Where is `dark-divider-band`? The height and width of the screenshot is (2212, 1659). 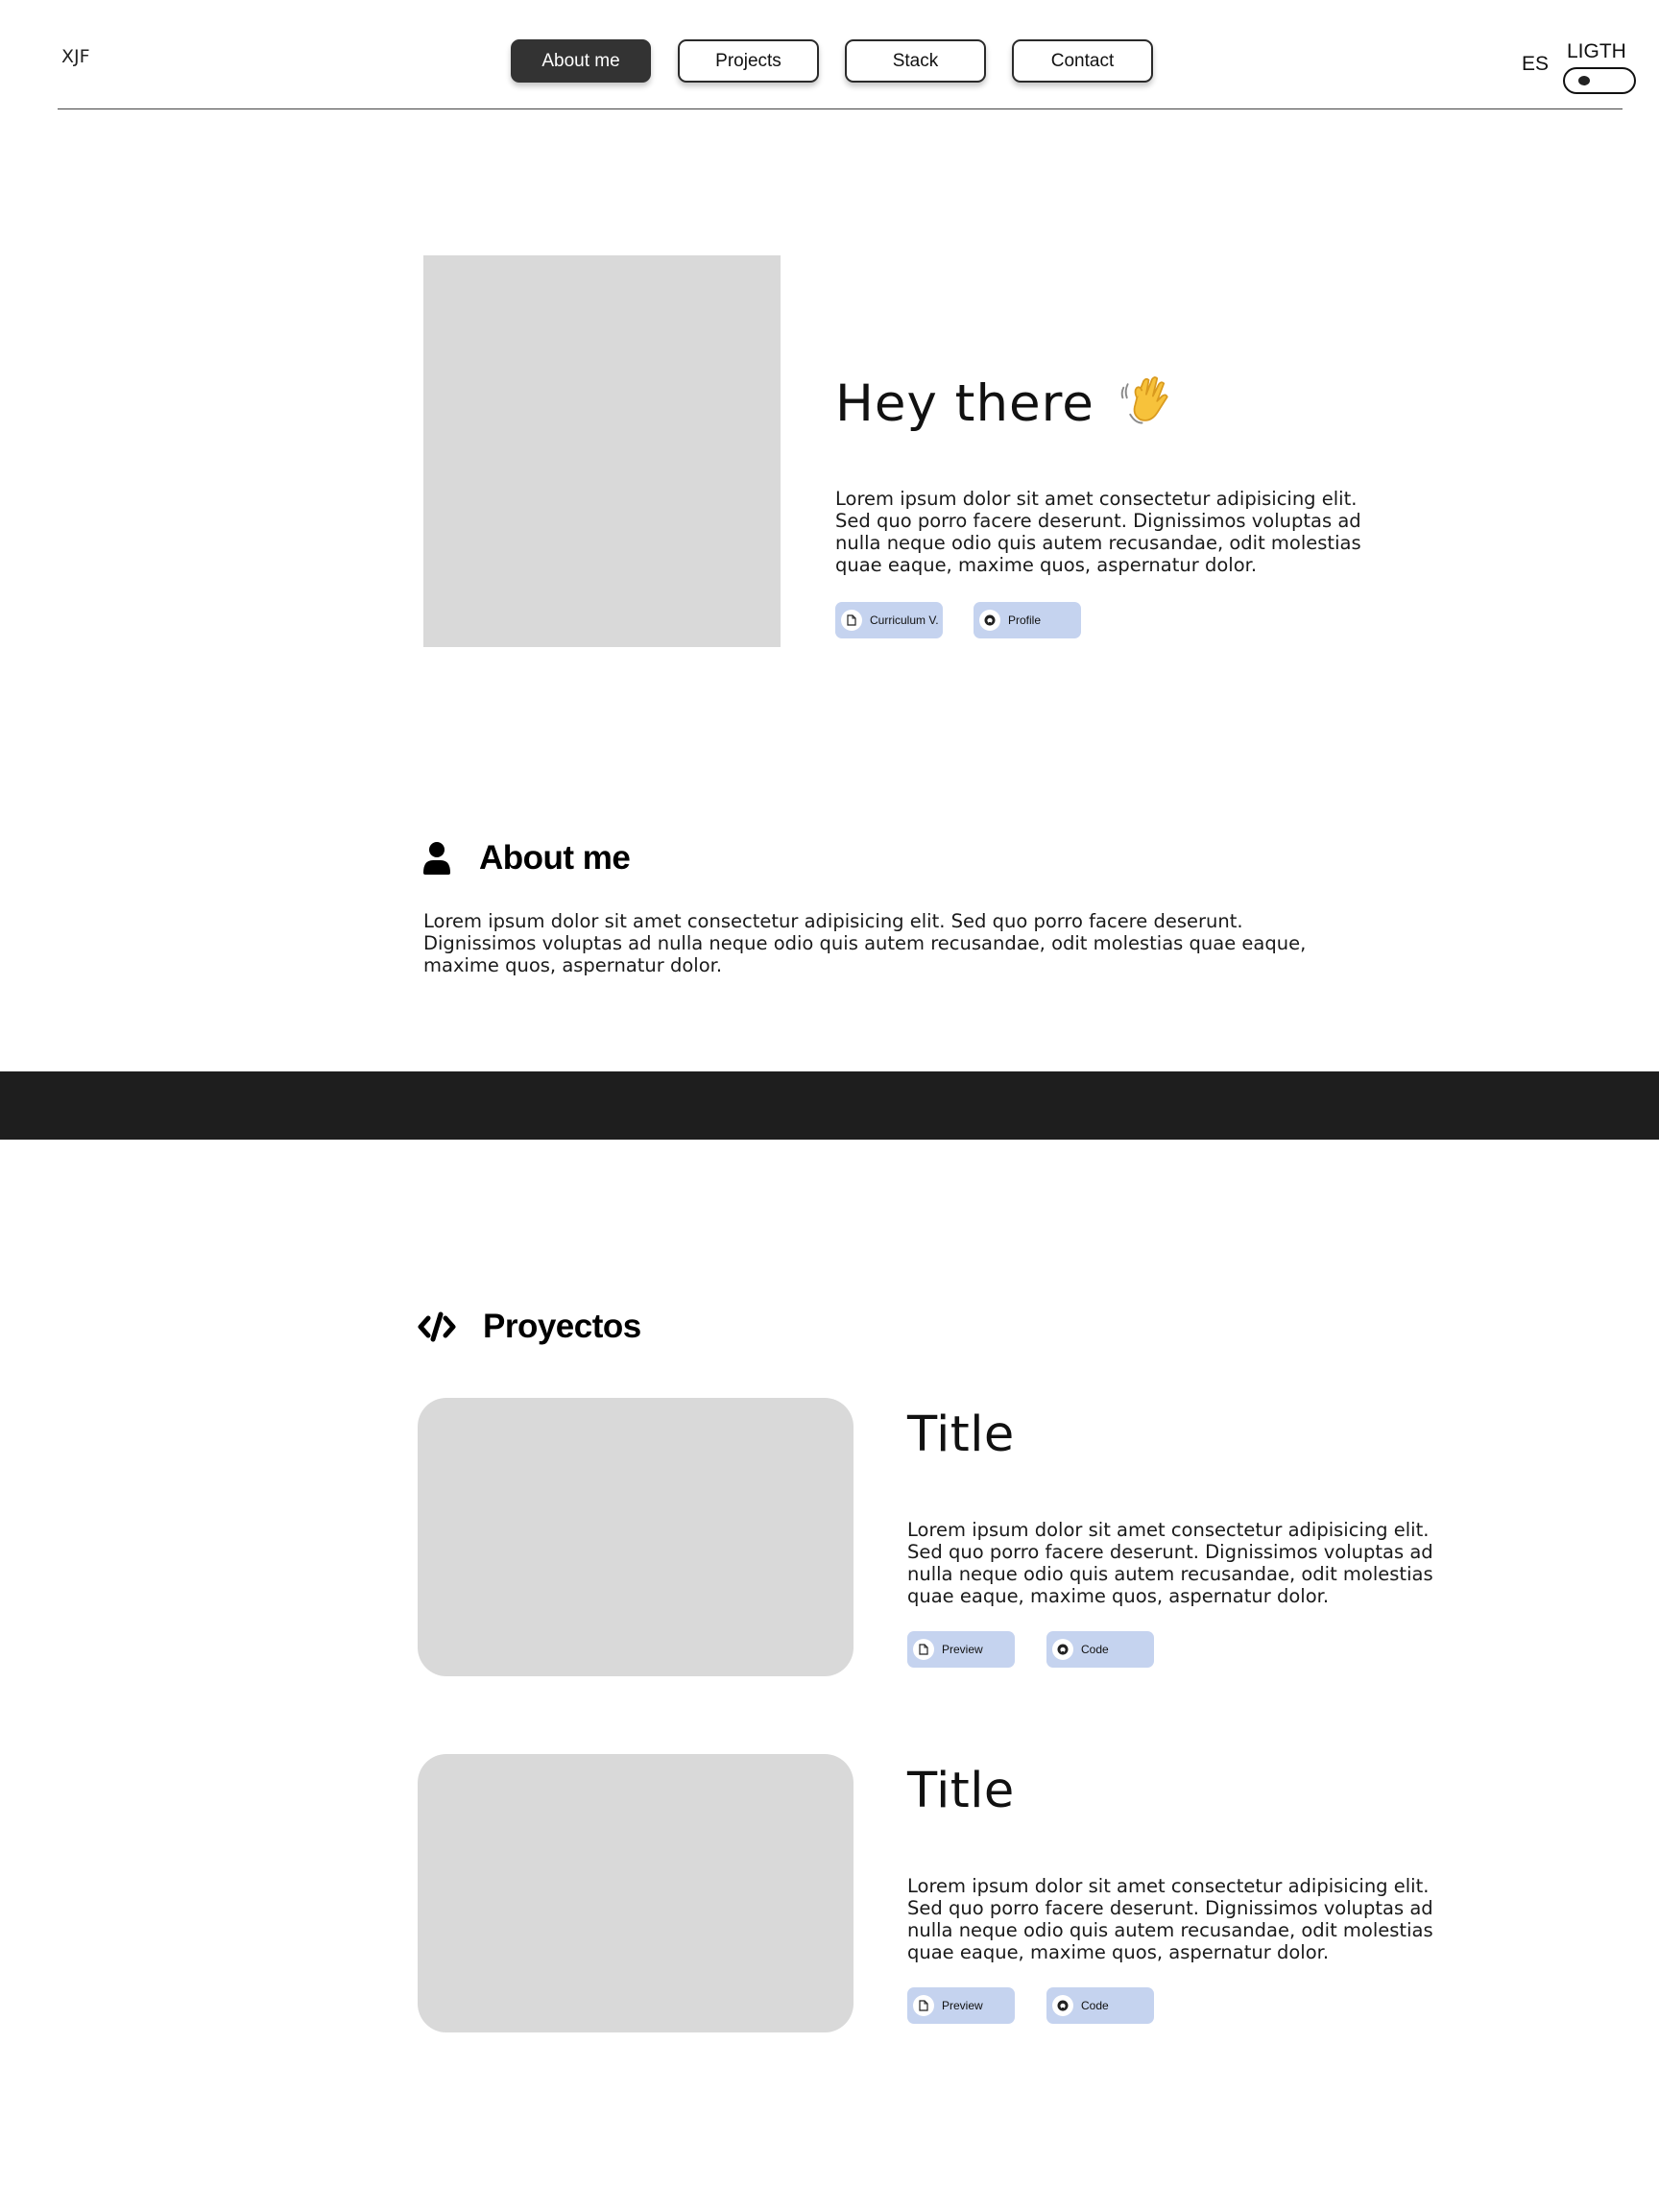 dark-divider-band is located at coordinates (829, 1105).